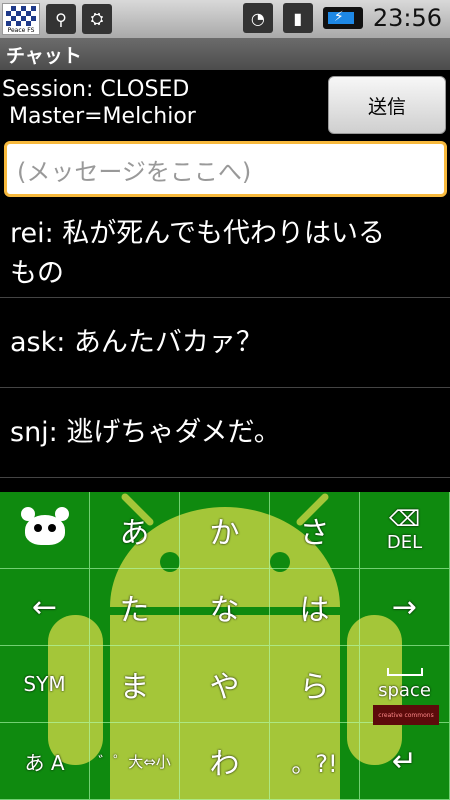  What do you see at coordinates (257, 18) in the screenshot?
I see `wifi-icon: ◔` at bounding box center [257, 18].